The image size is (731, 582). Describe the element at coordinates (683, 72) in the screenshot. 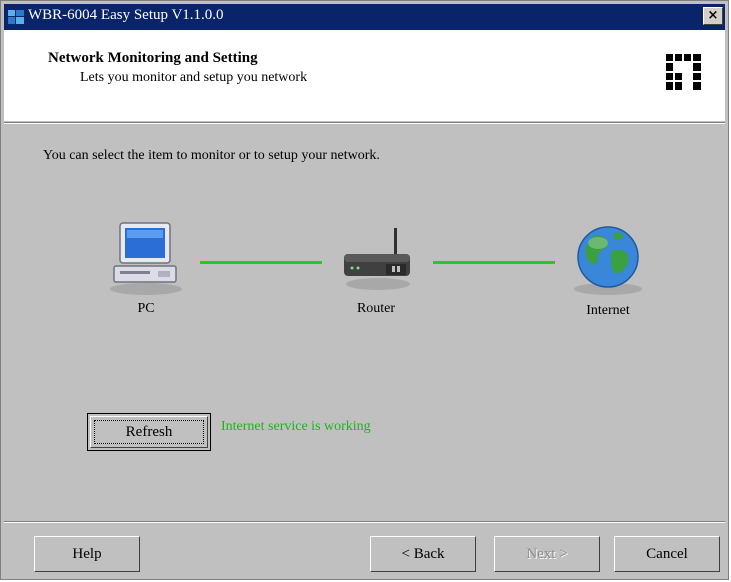

I see `levelone-logo-icon` at that location.